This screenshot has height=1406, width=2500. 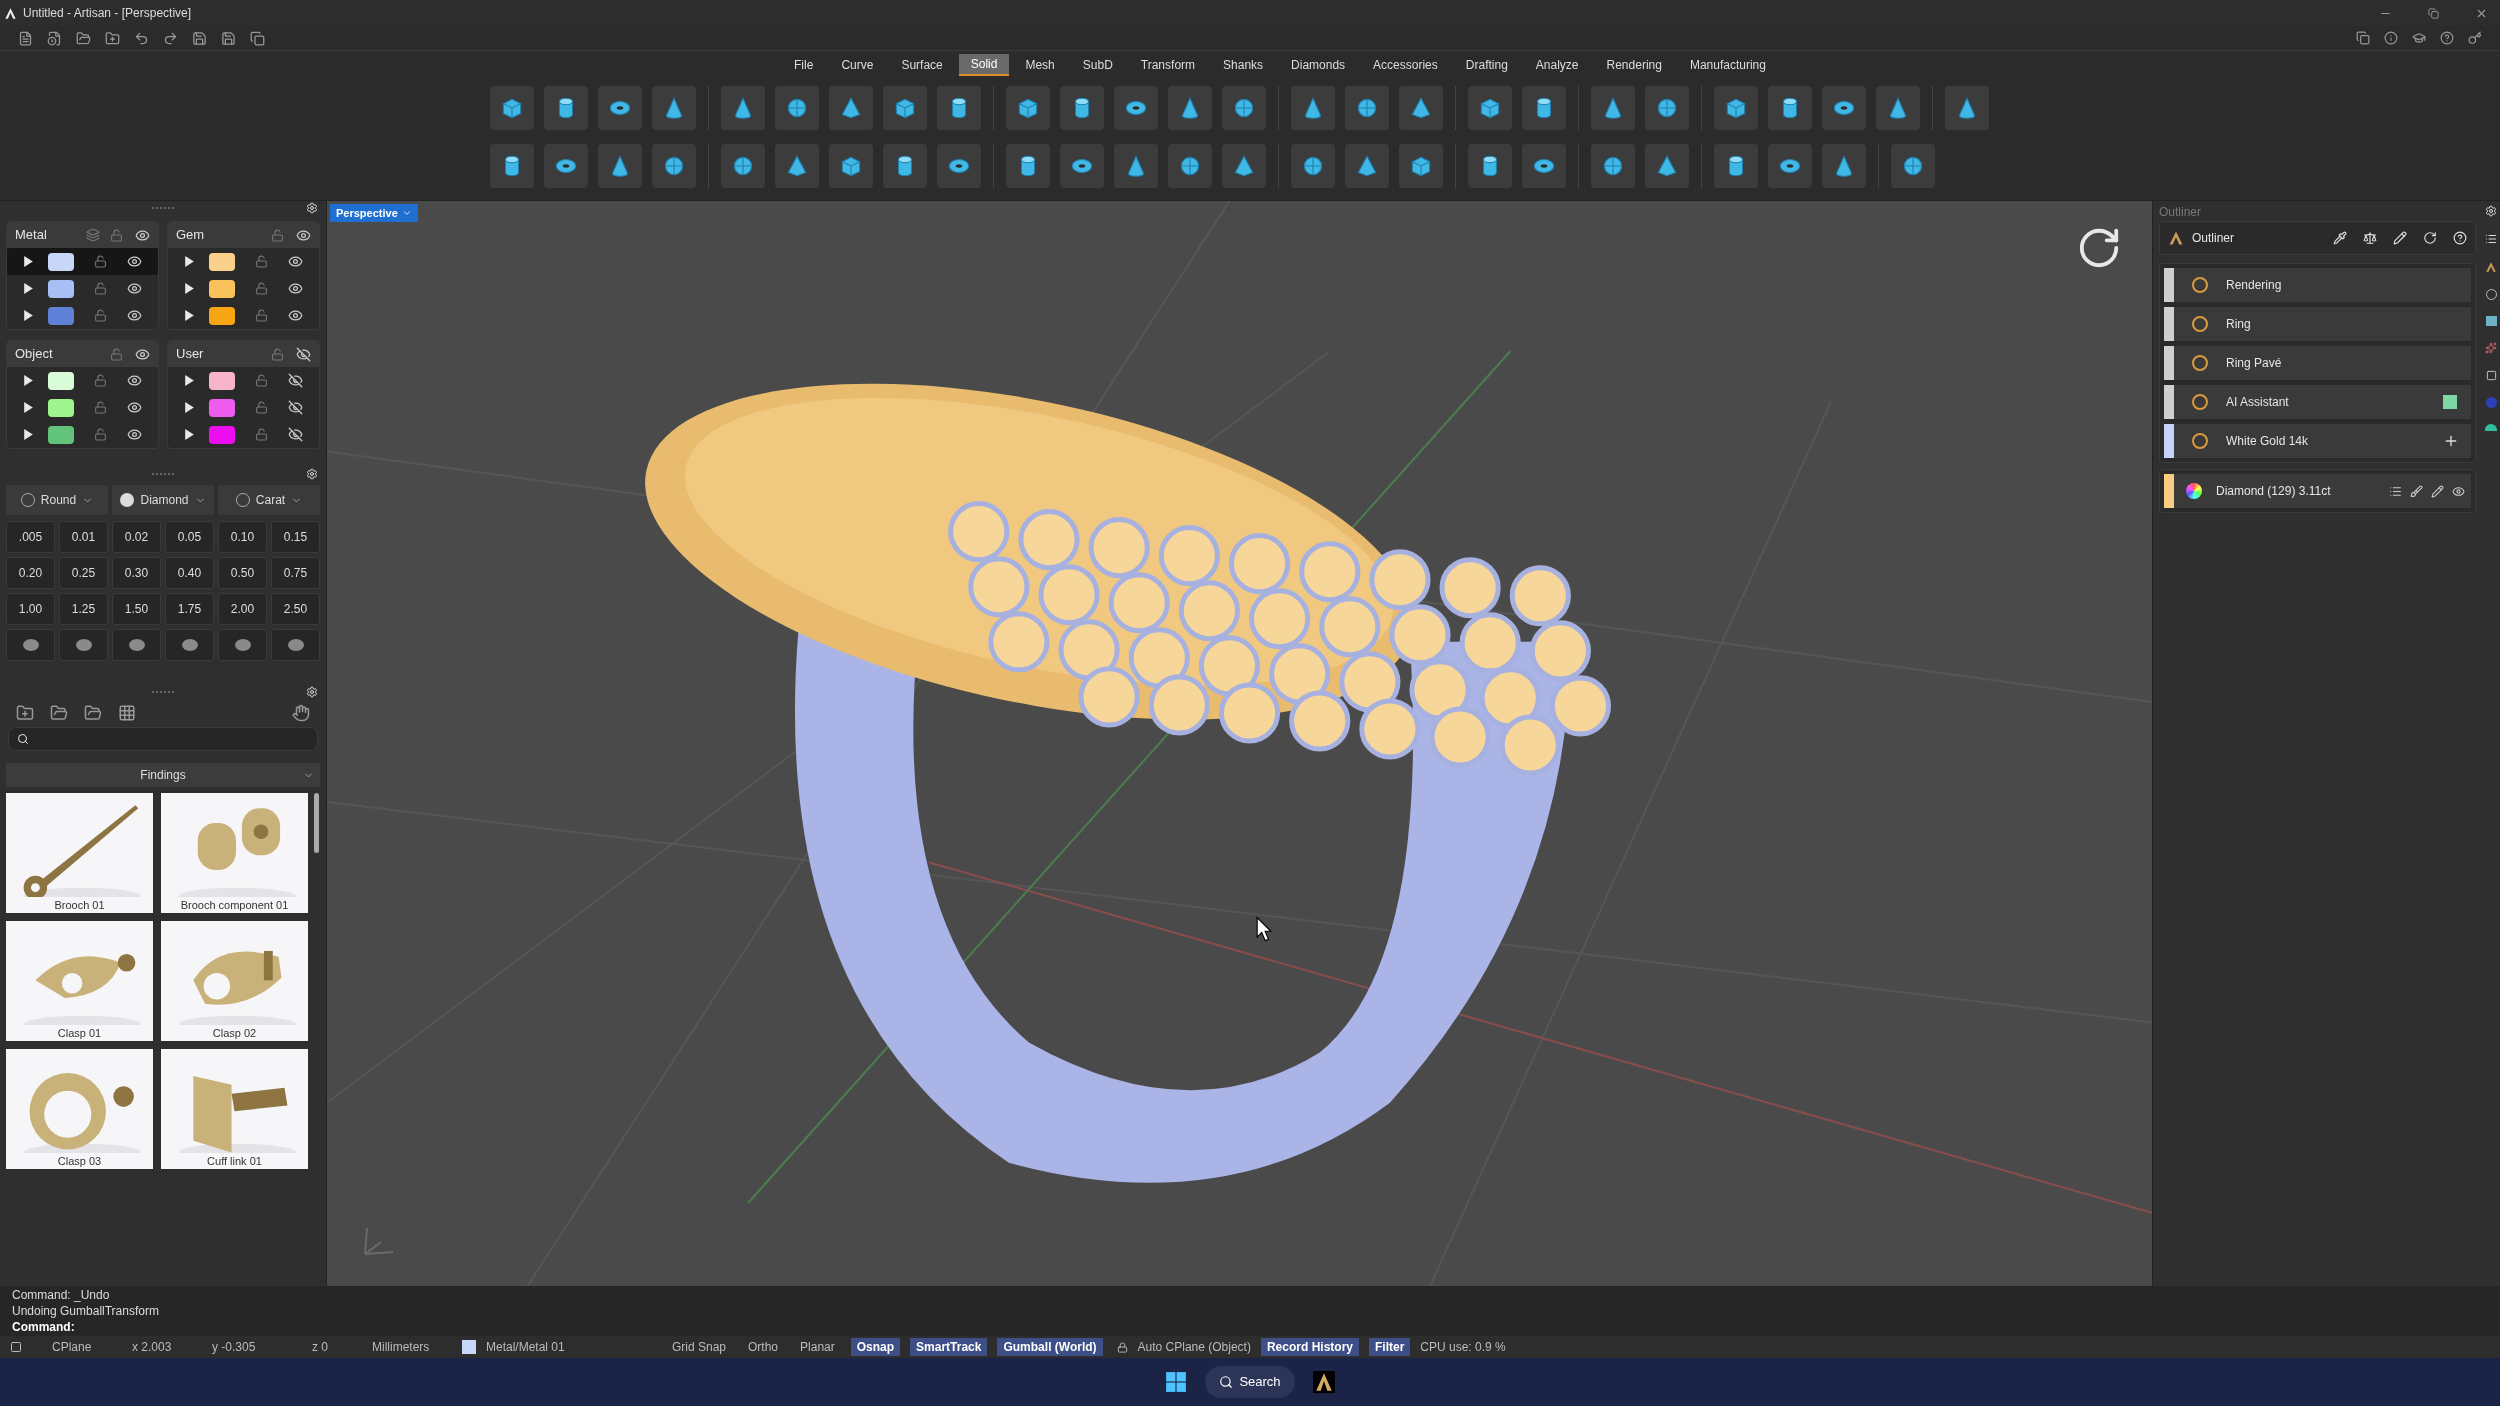 What do you see at coordinates (2491, 427) in the screenshot?
I see `dome-icon` at bounding box center [2491, 427].